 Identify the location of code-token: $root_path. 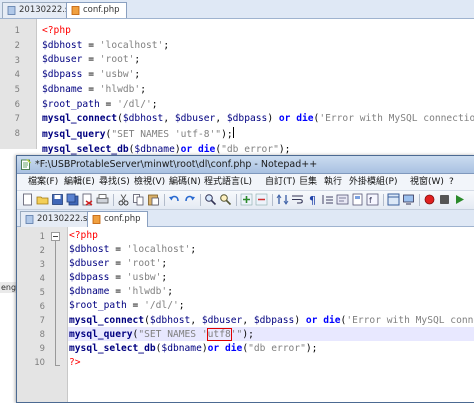
(71, 104).